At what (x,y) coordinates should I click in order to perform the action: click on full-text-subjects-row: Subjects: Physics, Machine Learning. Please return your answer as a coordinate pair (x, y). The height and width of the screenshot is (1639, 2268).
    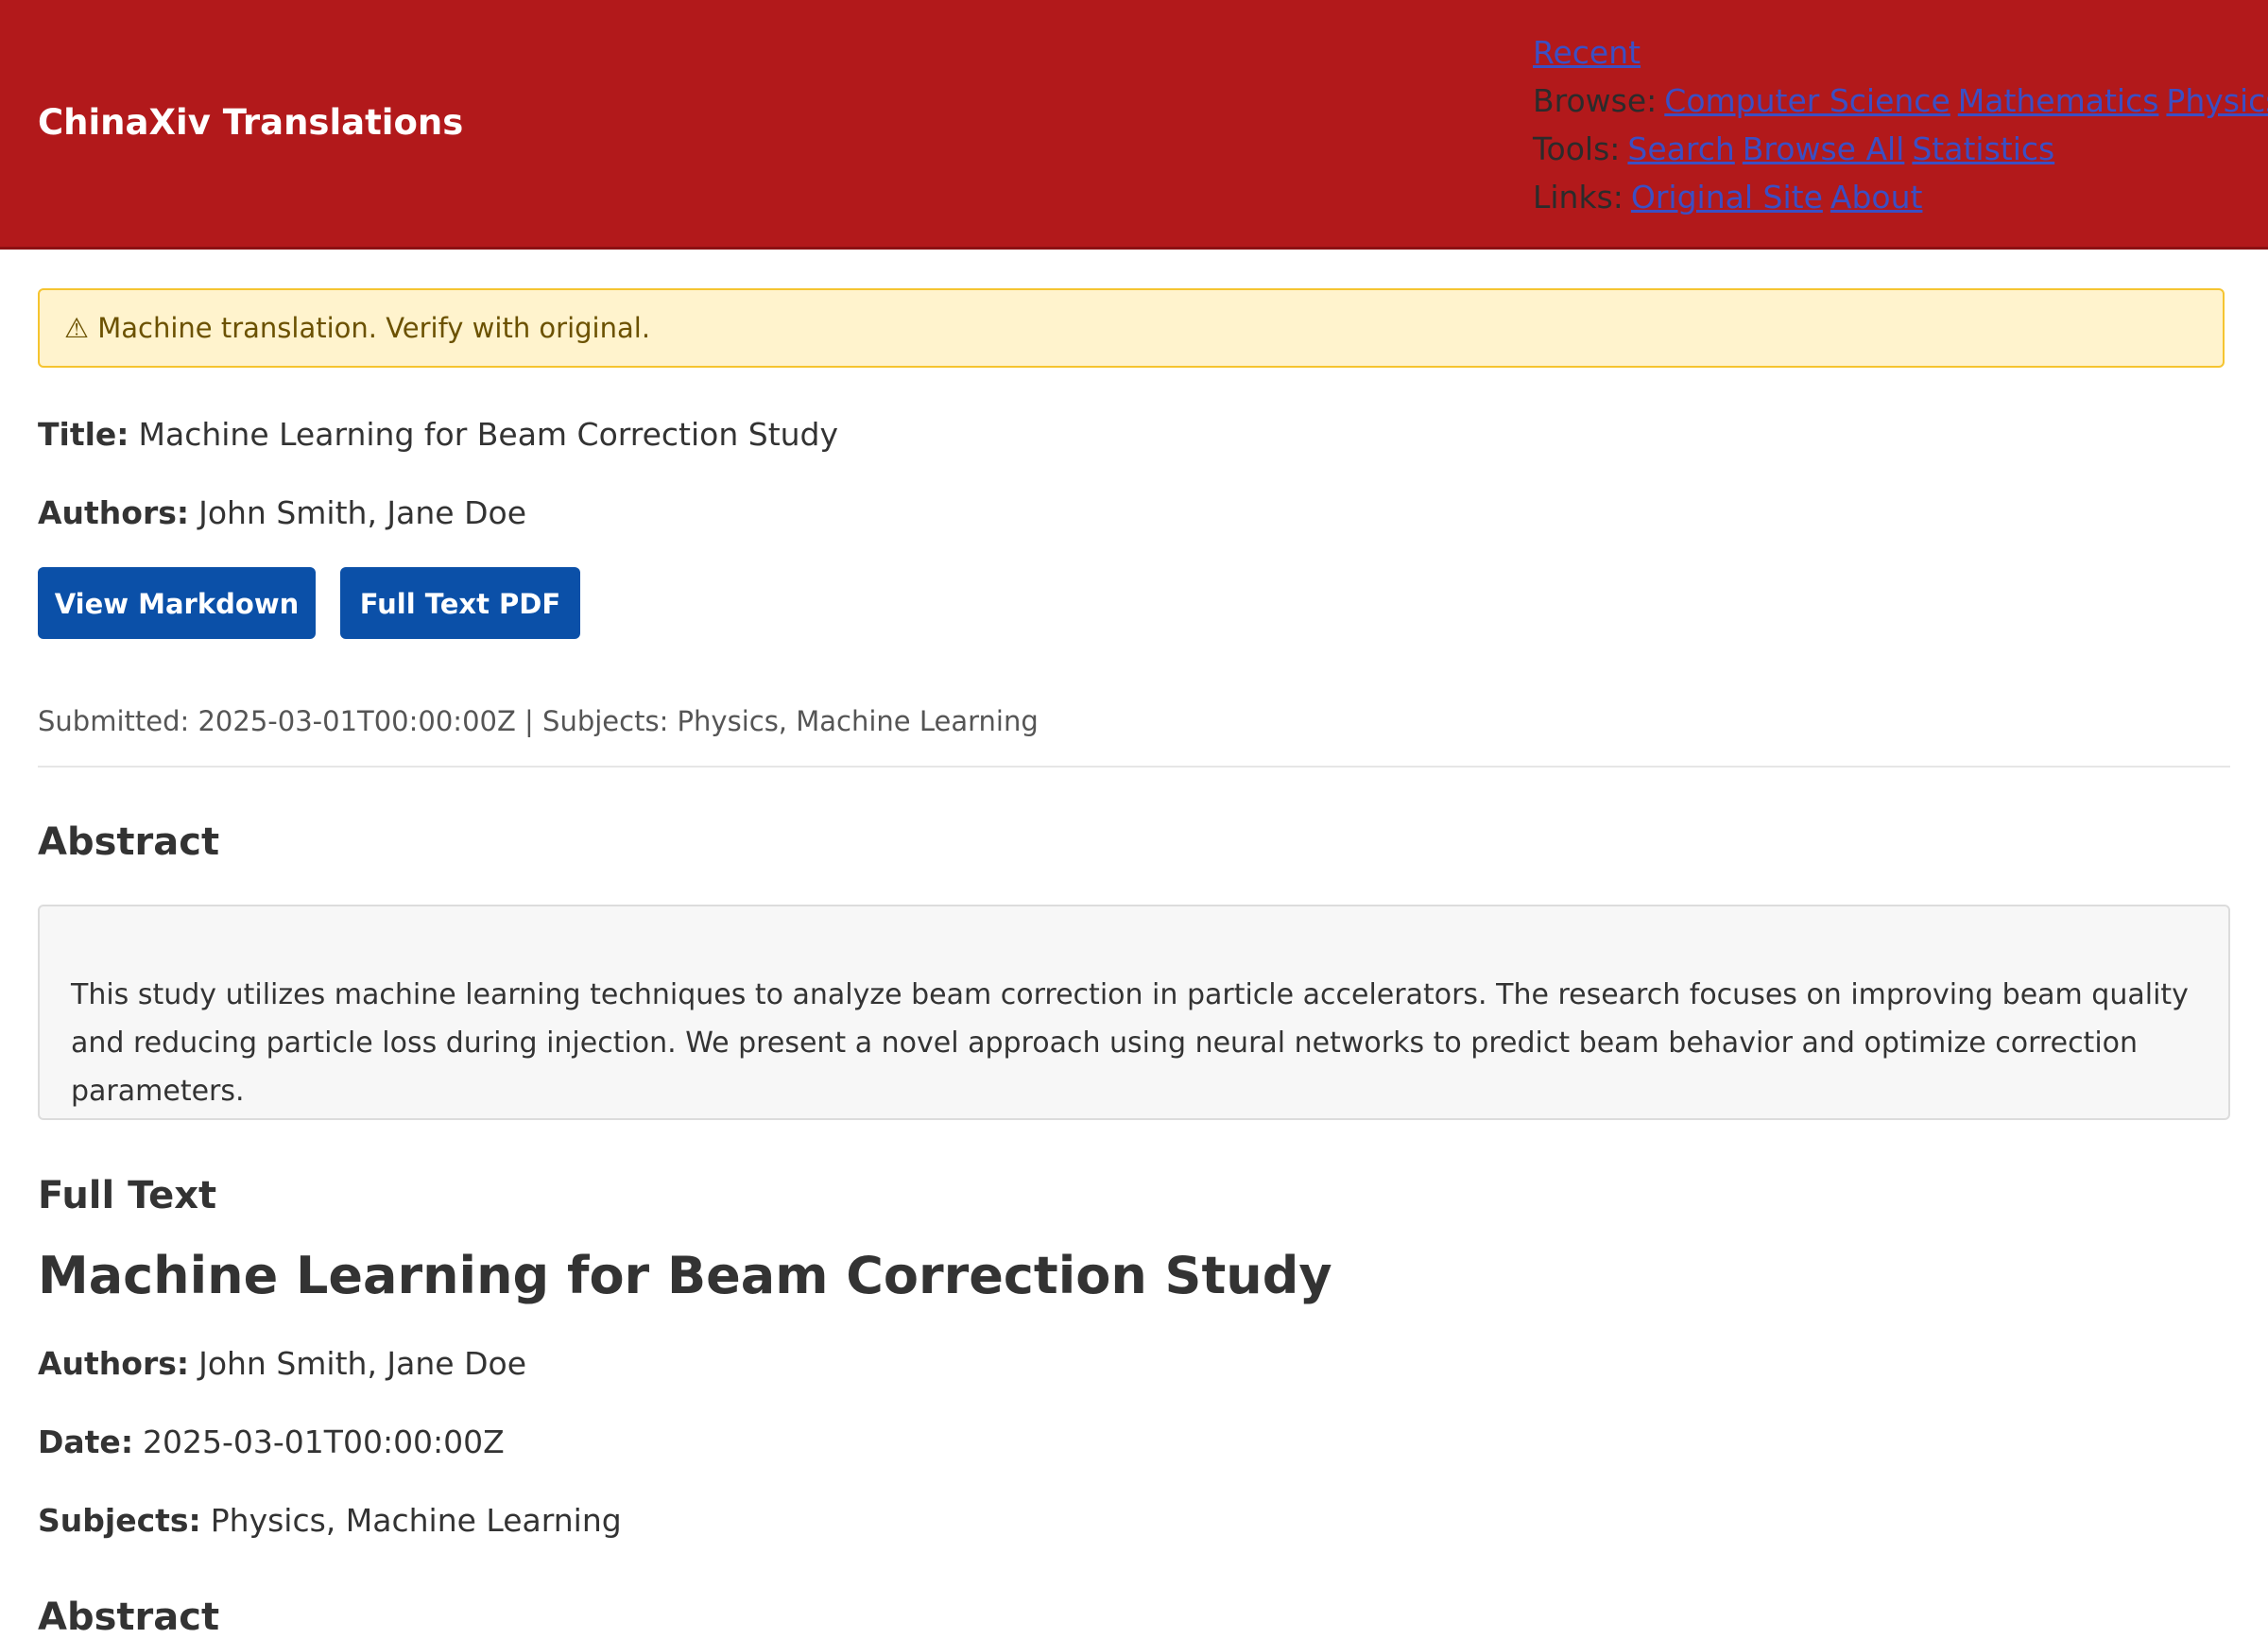
    Looking at the image, I should click on (330, 1520).